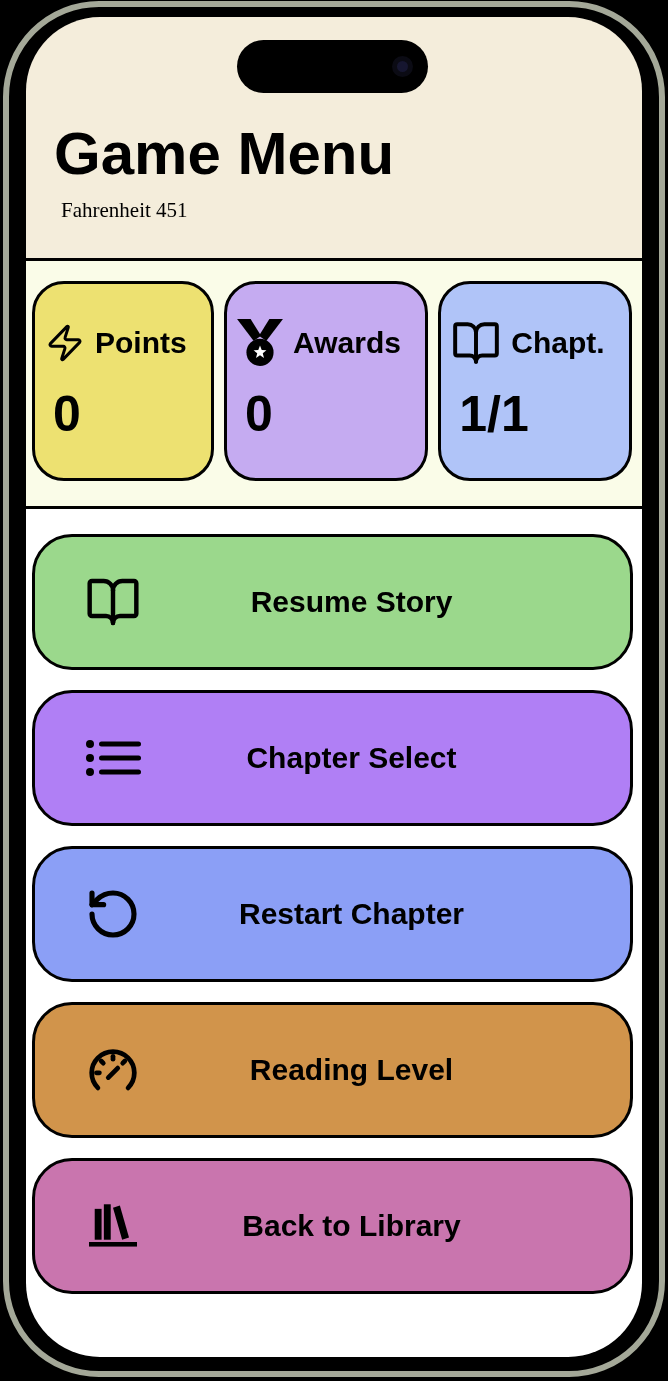 The height and width of the screenshot is (1381, 668). Describe the element at coordinates (332, 758) in the screenshot. I see `menu-button: Chapter Select` at that location.